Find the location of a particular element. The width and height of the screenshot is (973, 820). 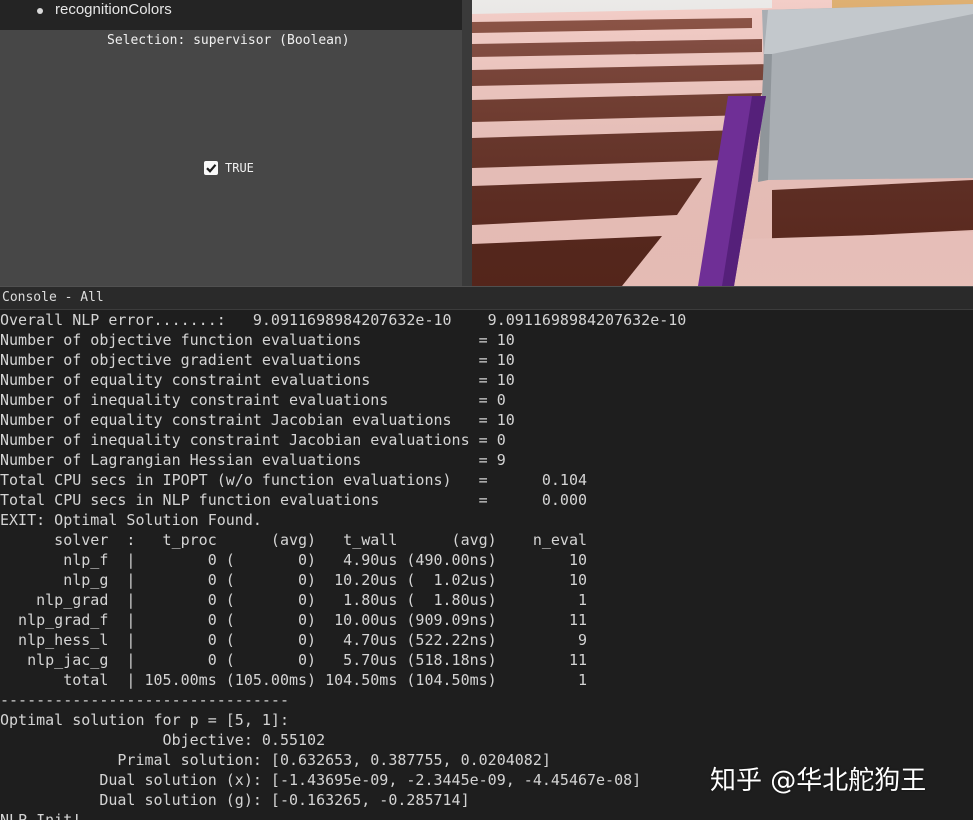

checkbox-label: TRUE is located at coordinates (239, 168).